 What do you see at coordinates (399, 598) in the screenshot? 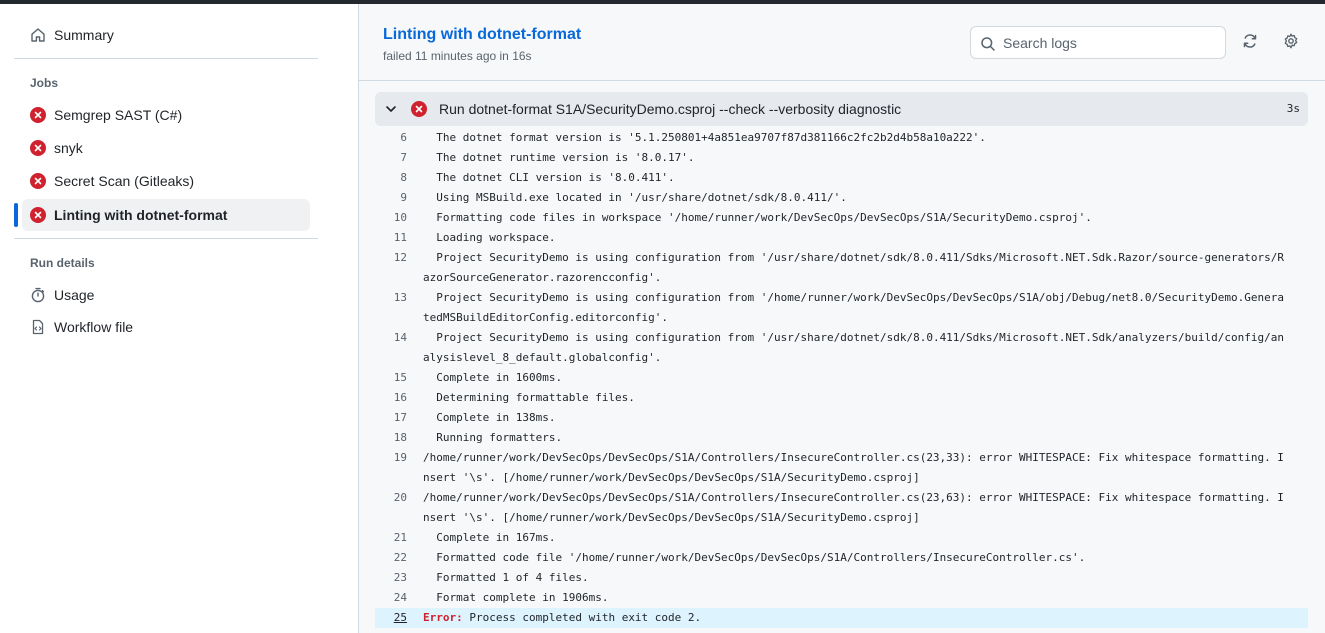
I see `log-line-number: 24` at bounding box center [399, 598].